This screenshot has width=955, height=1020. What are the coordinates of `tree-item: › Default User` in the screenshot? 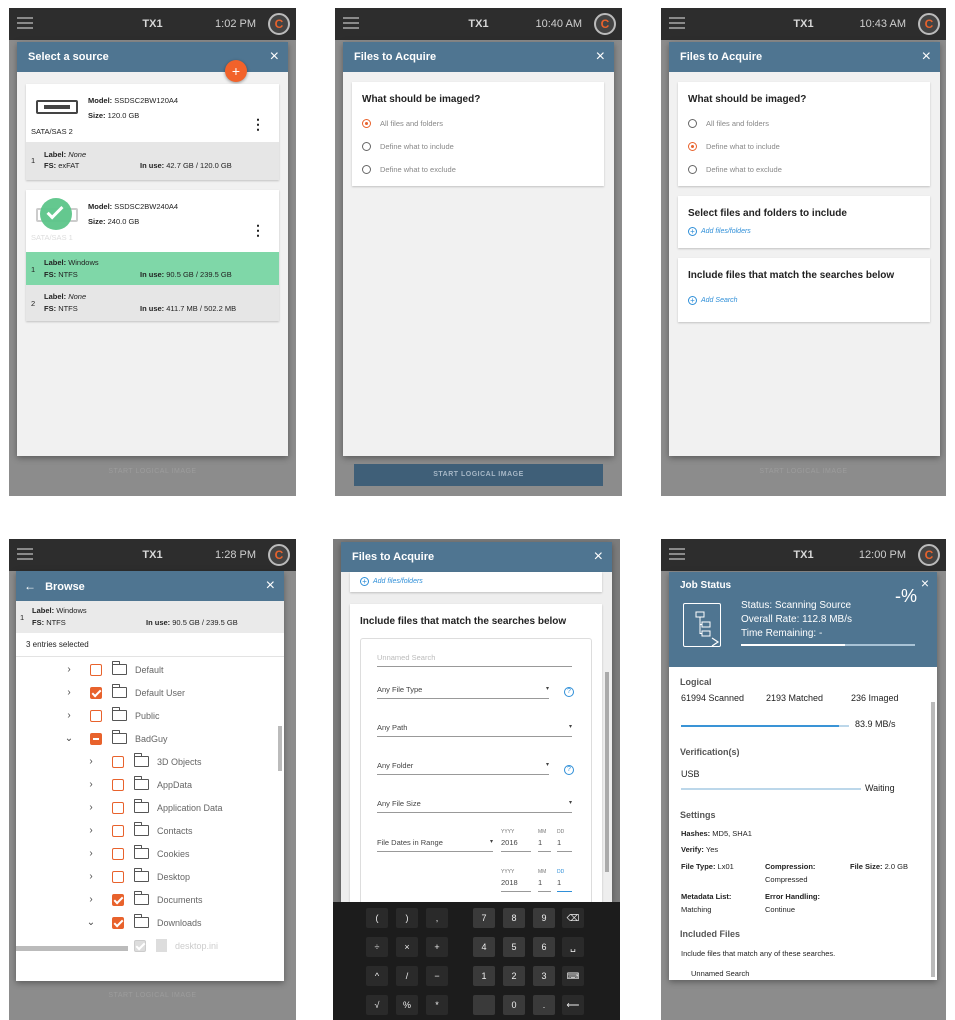 It's located at (124, 692).